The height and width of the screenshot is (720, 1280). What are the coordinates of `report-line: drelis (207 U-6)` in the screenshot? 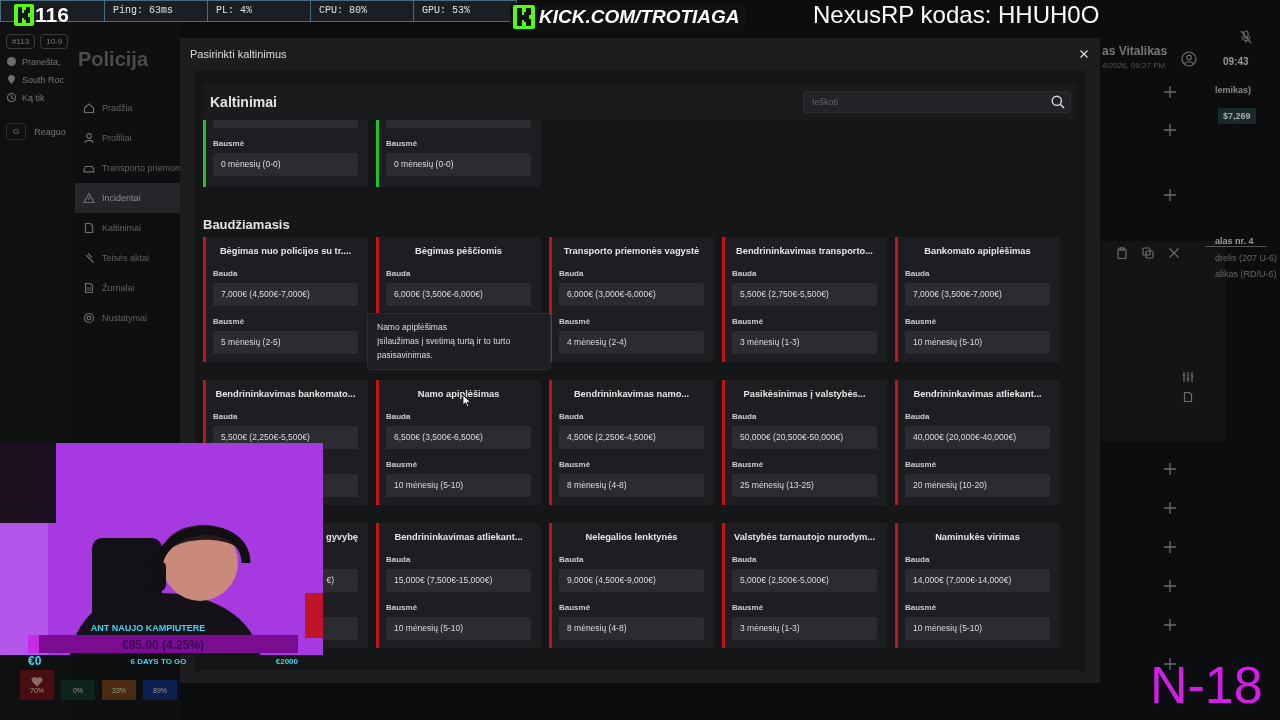 It's located at (1246, 258).